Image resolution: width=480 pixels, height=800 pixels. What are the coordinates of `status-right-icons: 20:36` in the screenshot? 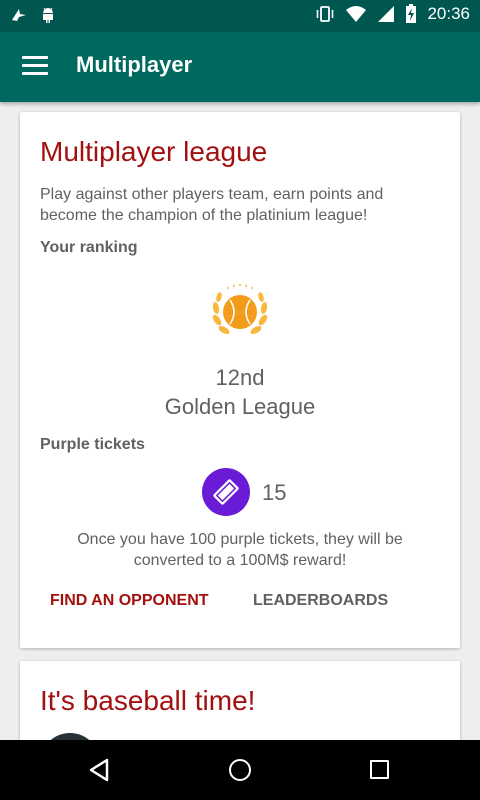 It's located at (392, 14).